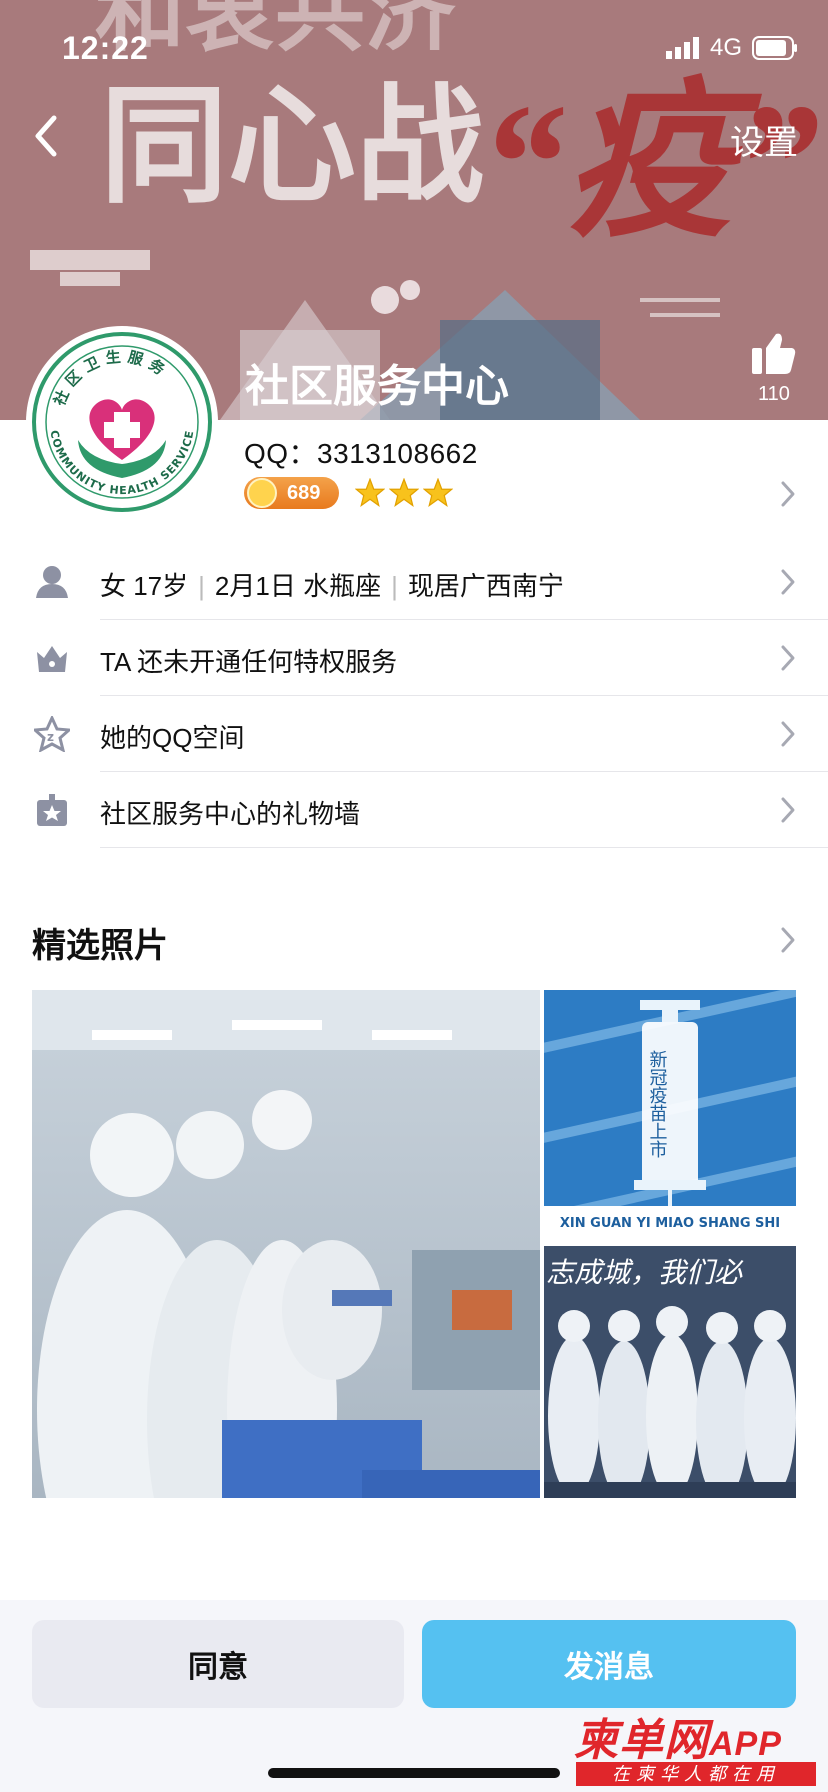 This screenshot has width=828, height=1792. I want to click on cover-line-2: 同心战, so click(292, 146).